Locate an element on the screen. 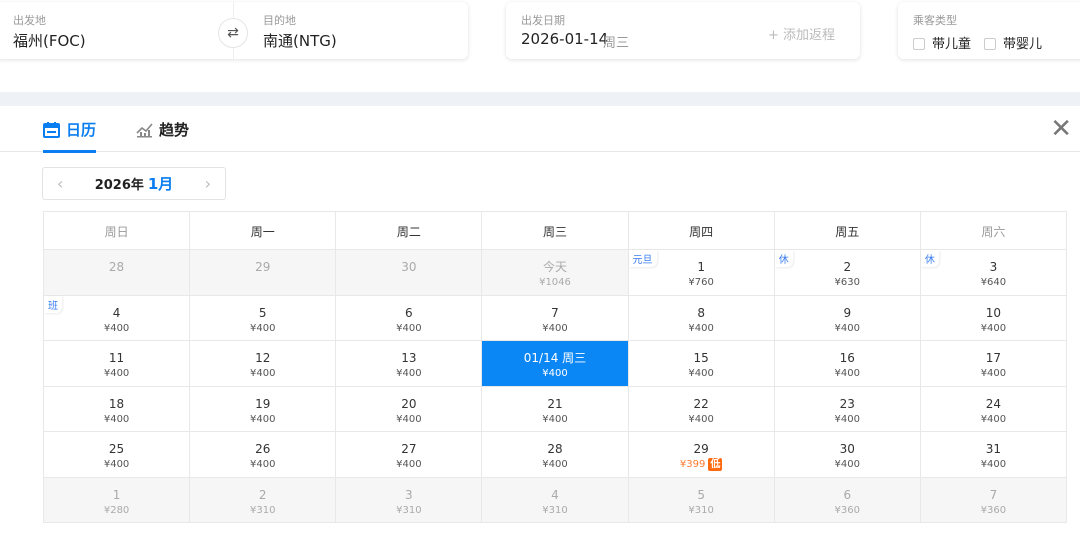 This screenshot has height=533, width=1080. day-number: 17 is located at coordinates (993, 358).